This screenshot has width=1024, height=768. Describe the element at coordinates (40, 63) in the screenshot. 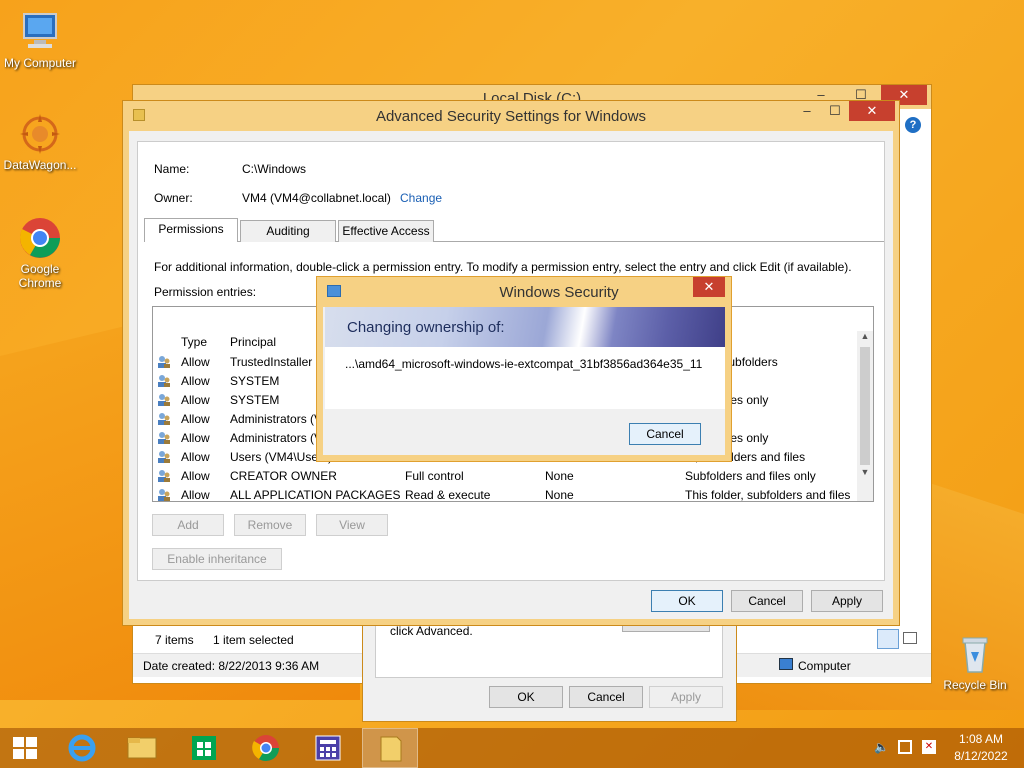

I see `desktop-icon-label: My Computer` at that location.